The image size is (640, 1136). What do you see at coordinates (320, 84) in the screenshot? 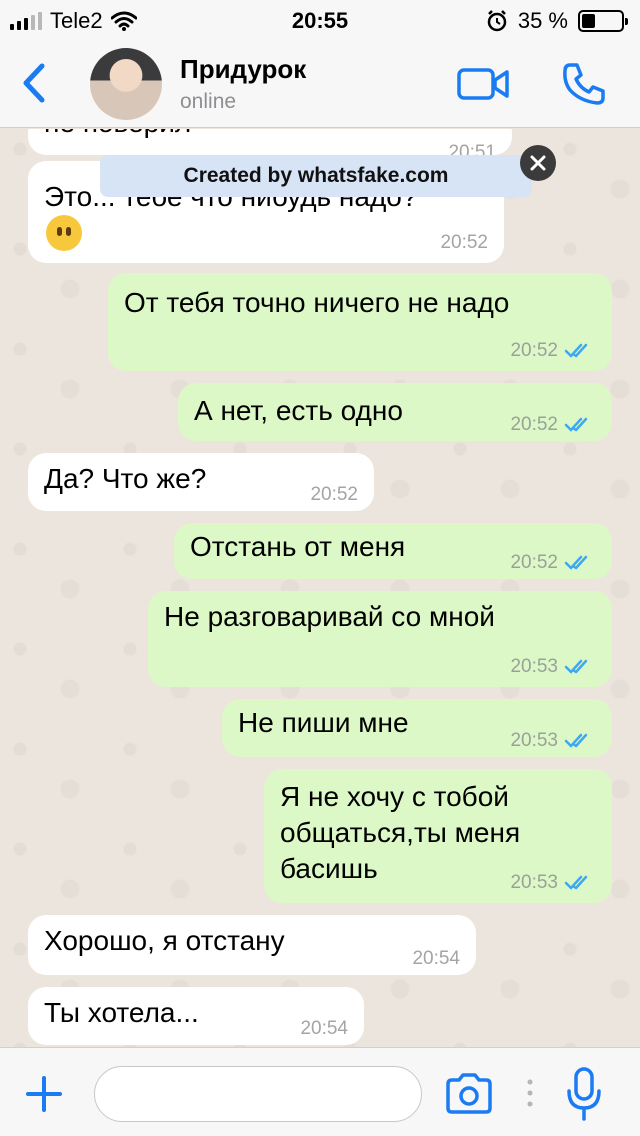
I see `chat-header: Придурок online` at bounding box center [320, 84].